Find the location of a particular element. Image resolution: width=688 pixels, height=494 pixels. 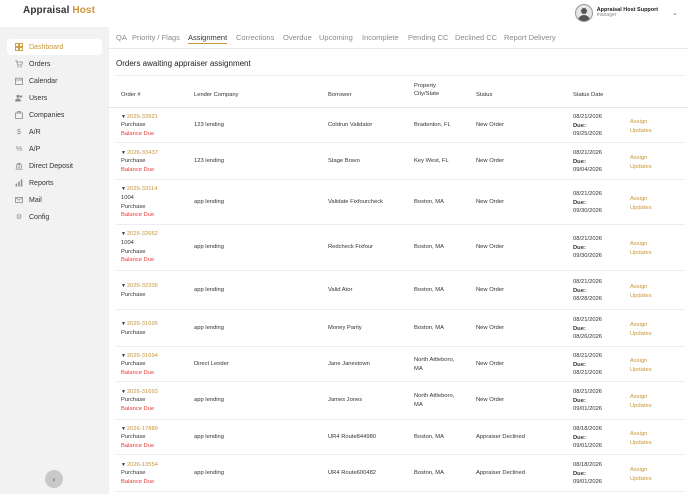

column-header-status-date: Status Date is located at coordinates (588, 95).